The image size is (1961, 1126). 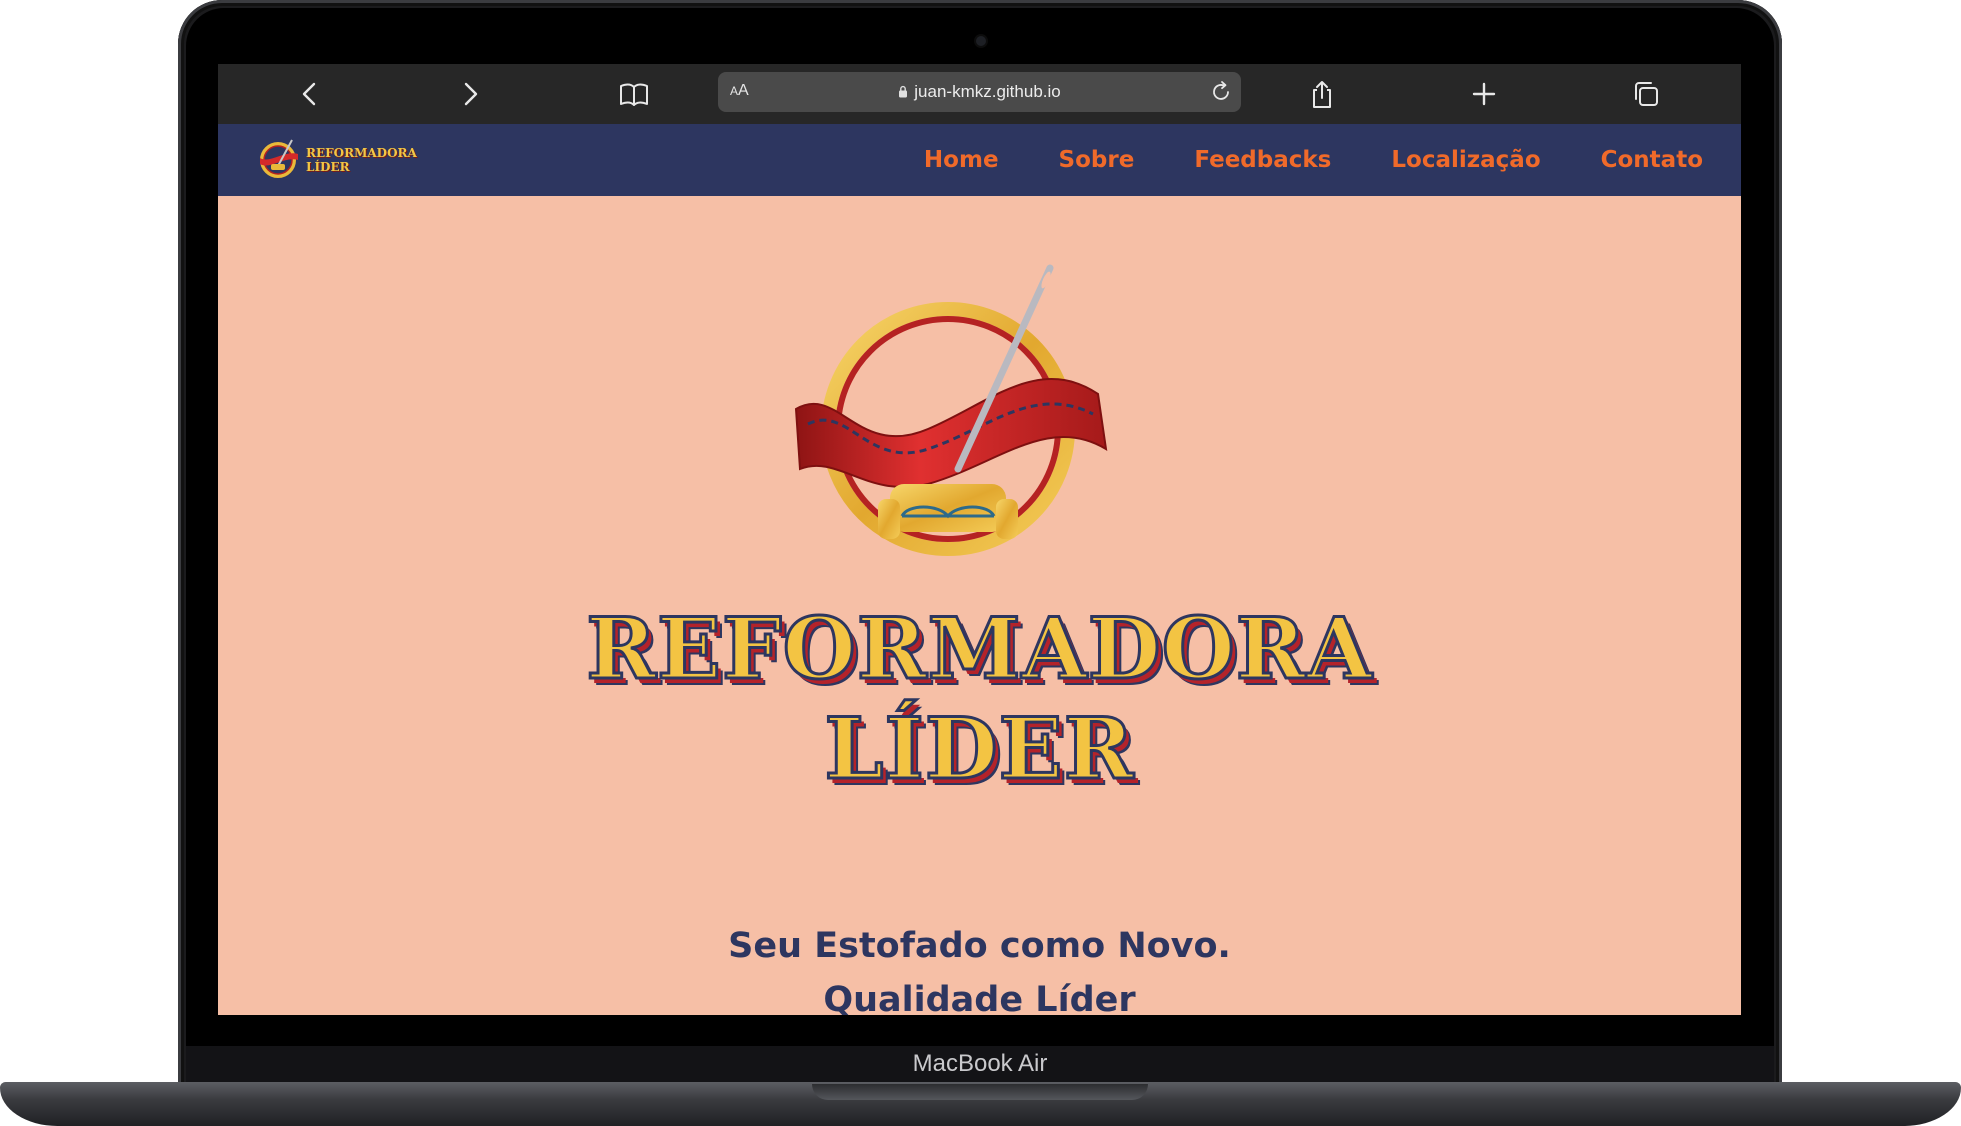 I want to click on back-icon, so click(x=310, y=94).